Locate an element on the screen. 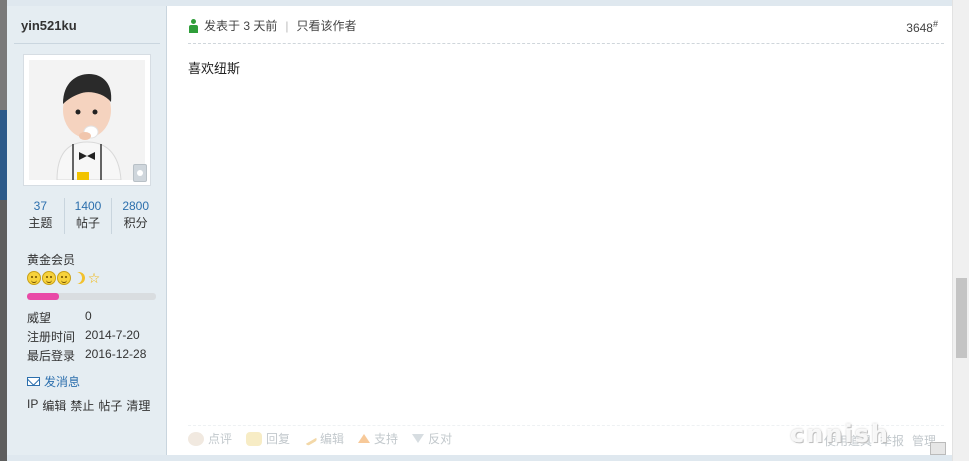 The width and height of the screenshot is (969, 461). admin-link-clean: 清理 is located at coordinates (138, 405).